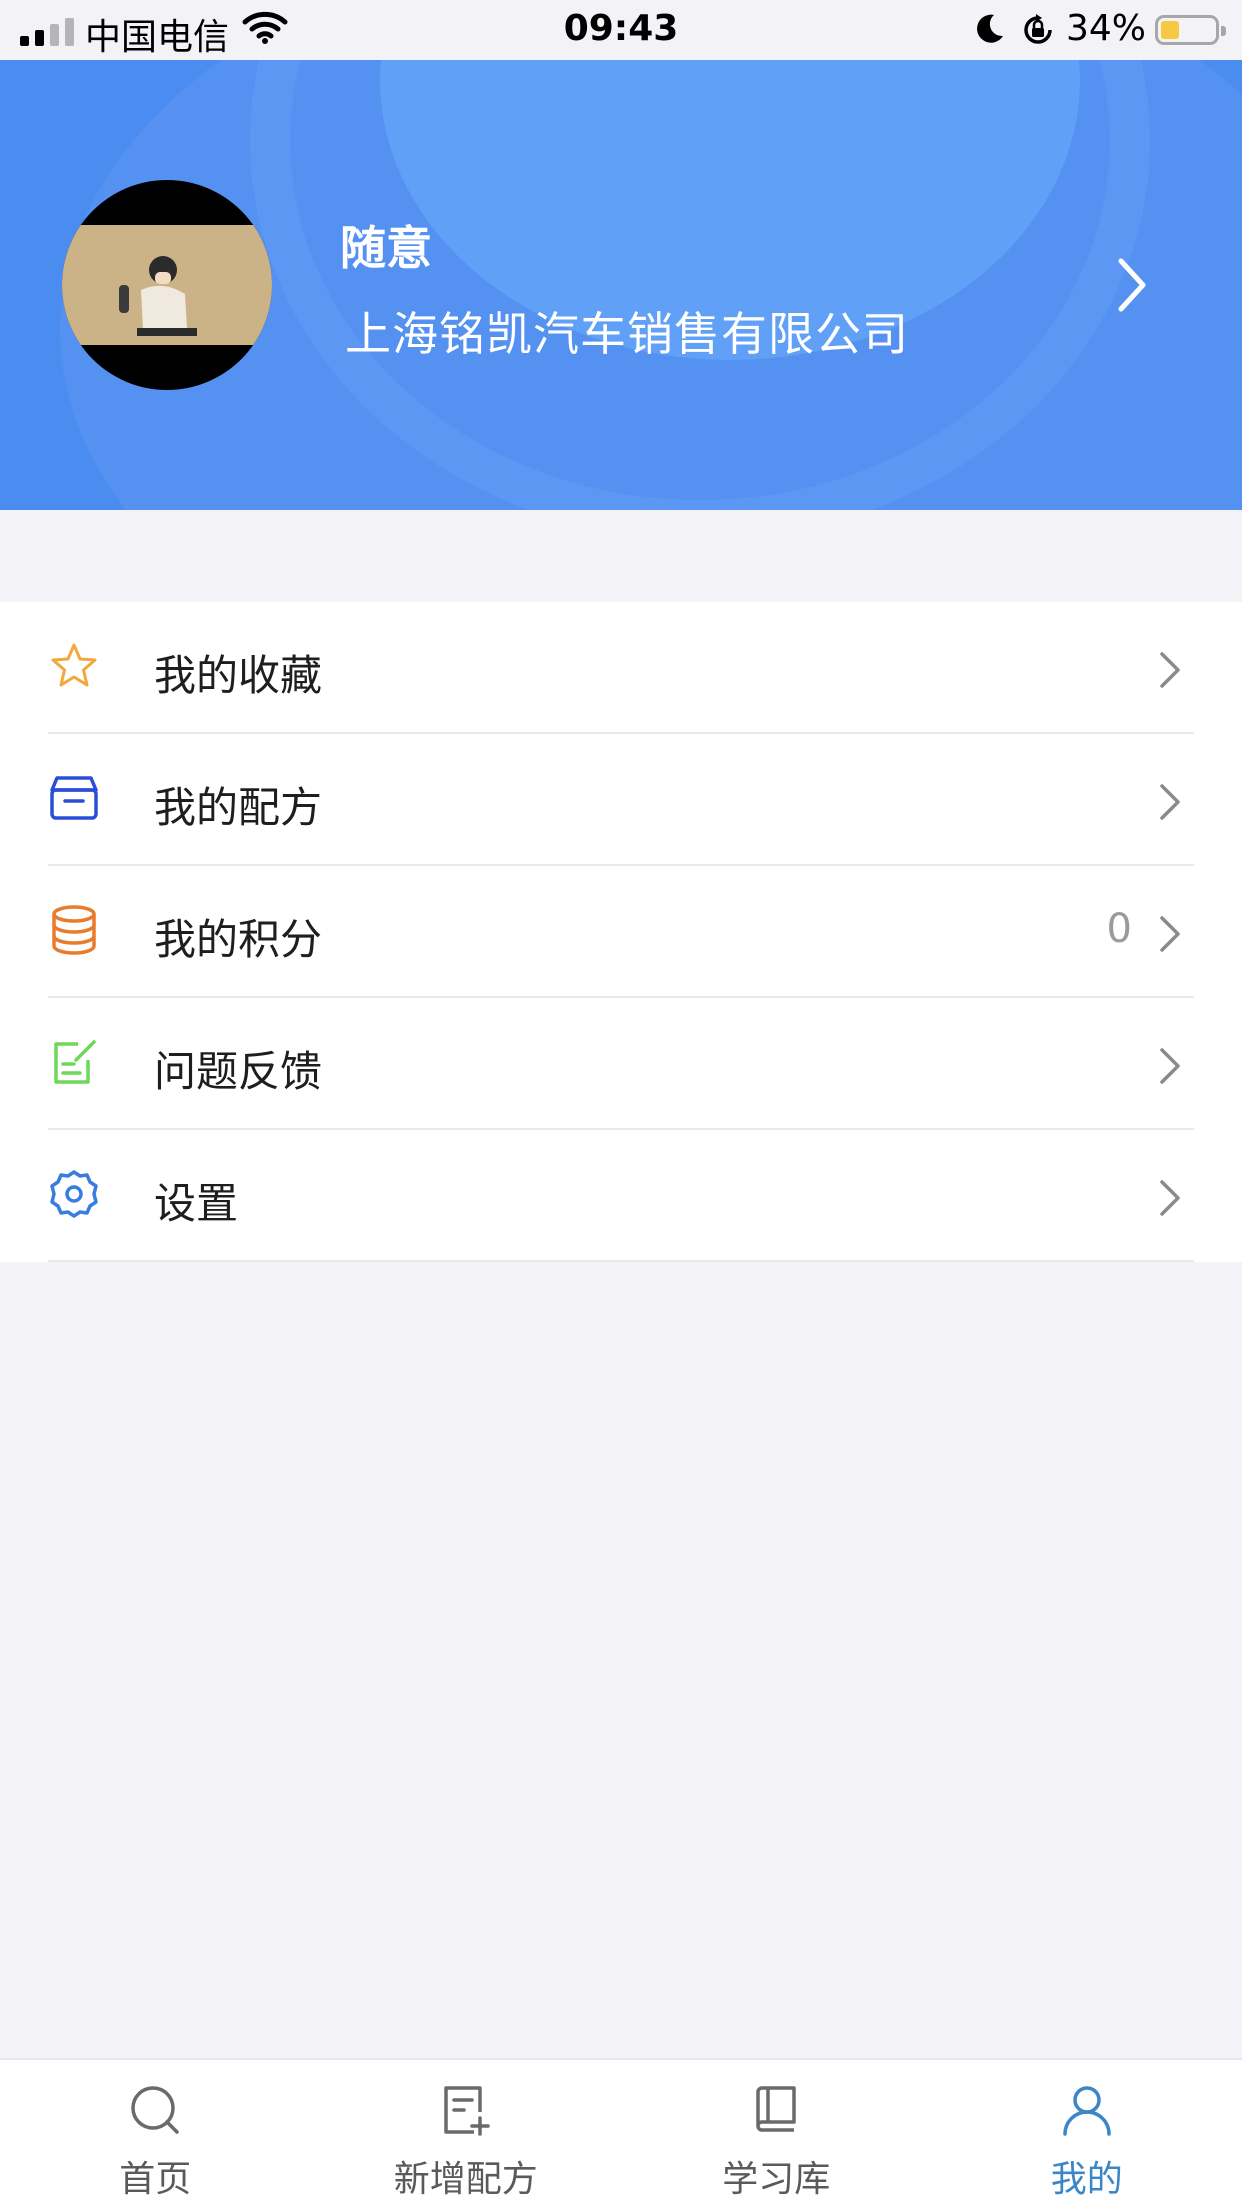 This screenshot has height=2208, width=1242. I want to click on user-icon, so click(1087, 2111).